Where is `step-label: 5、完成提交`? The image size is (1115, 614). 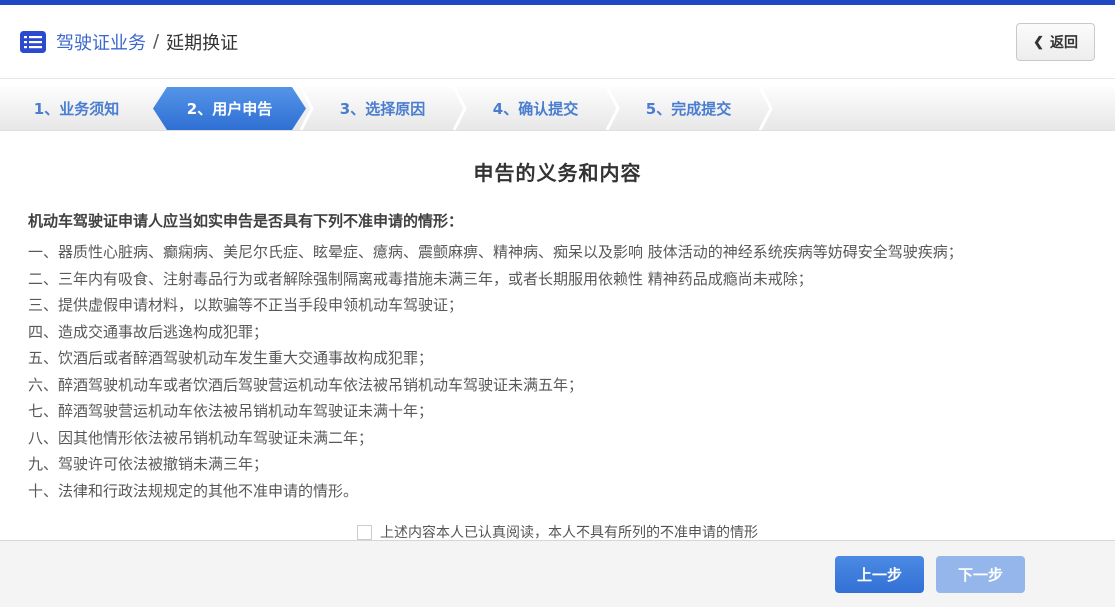
step-label: 5、完成提交 is located at coordinates (688, 109).